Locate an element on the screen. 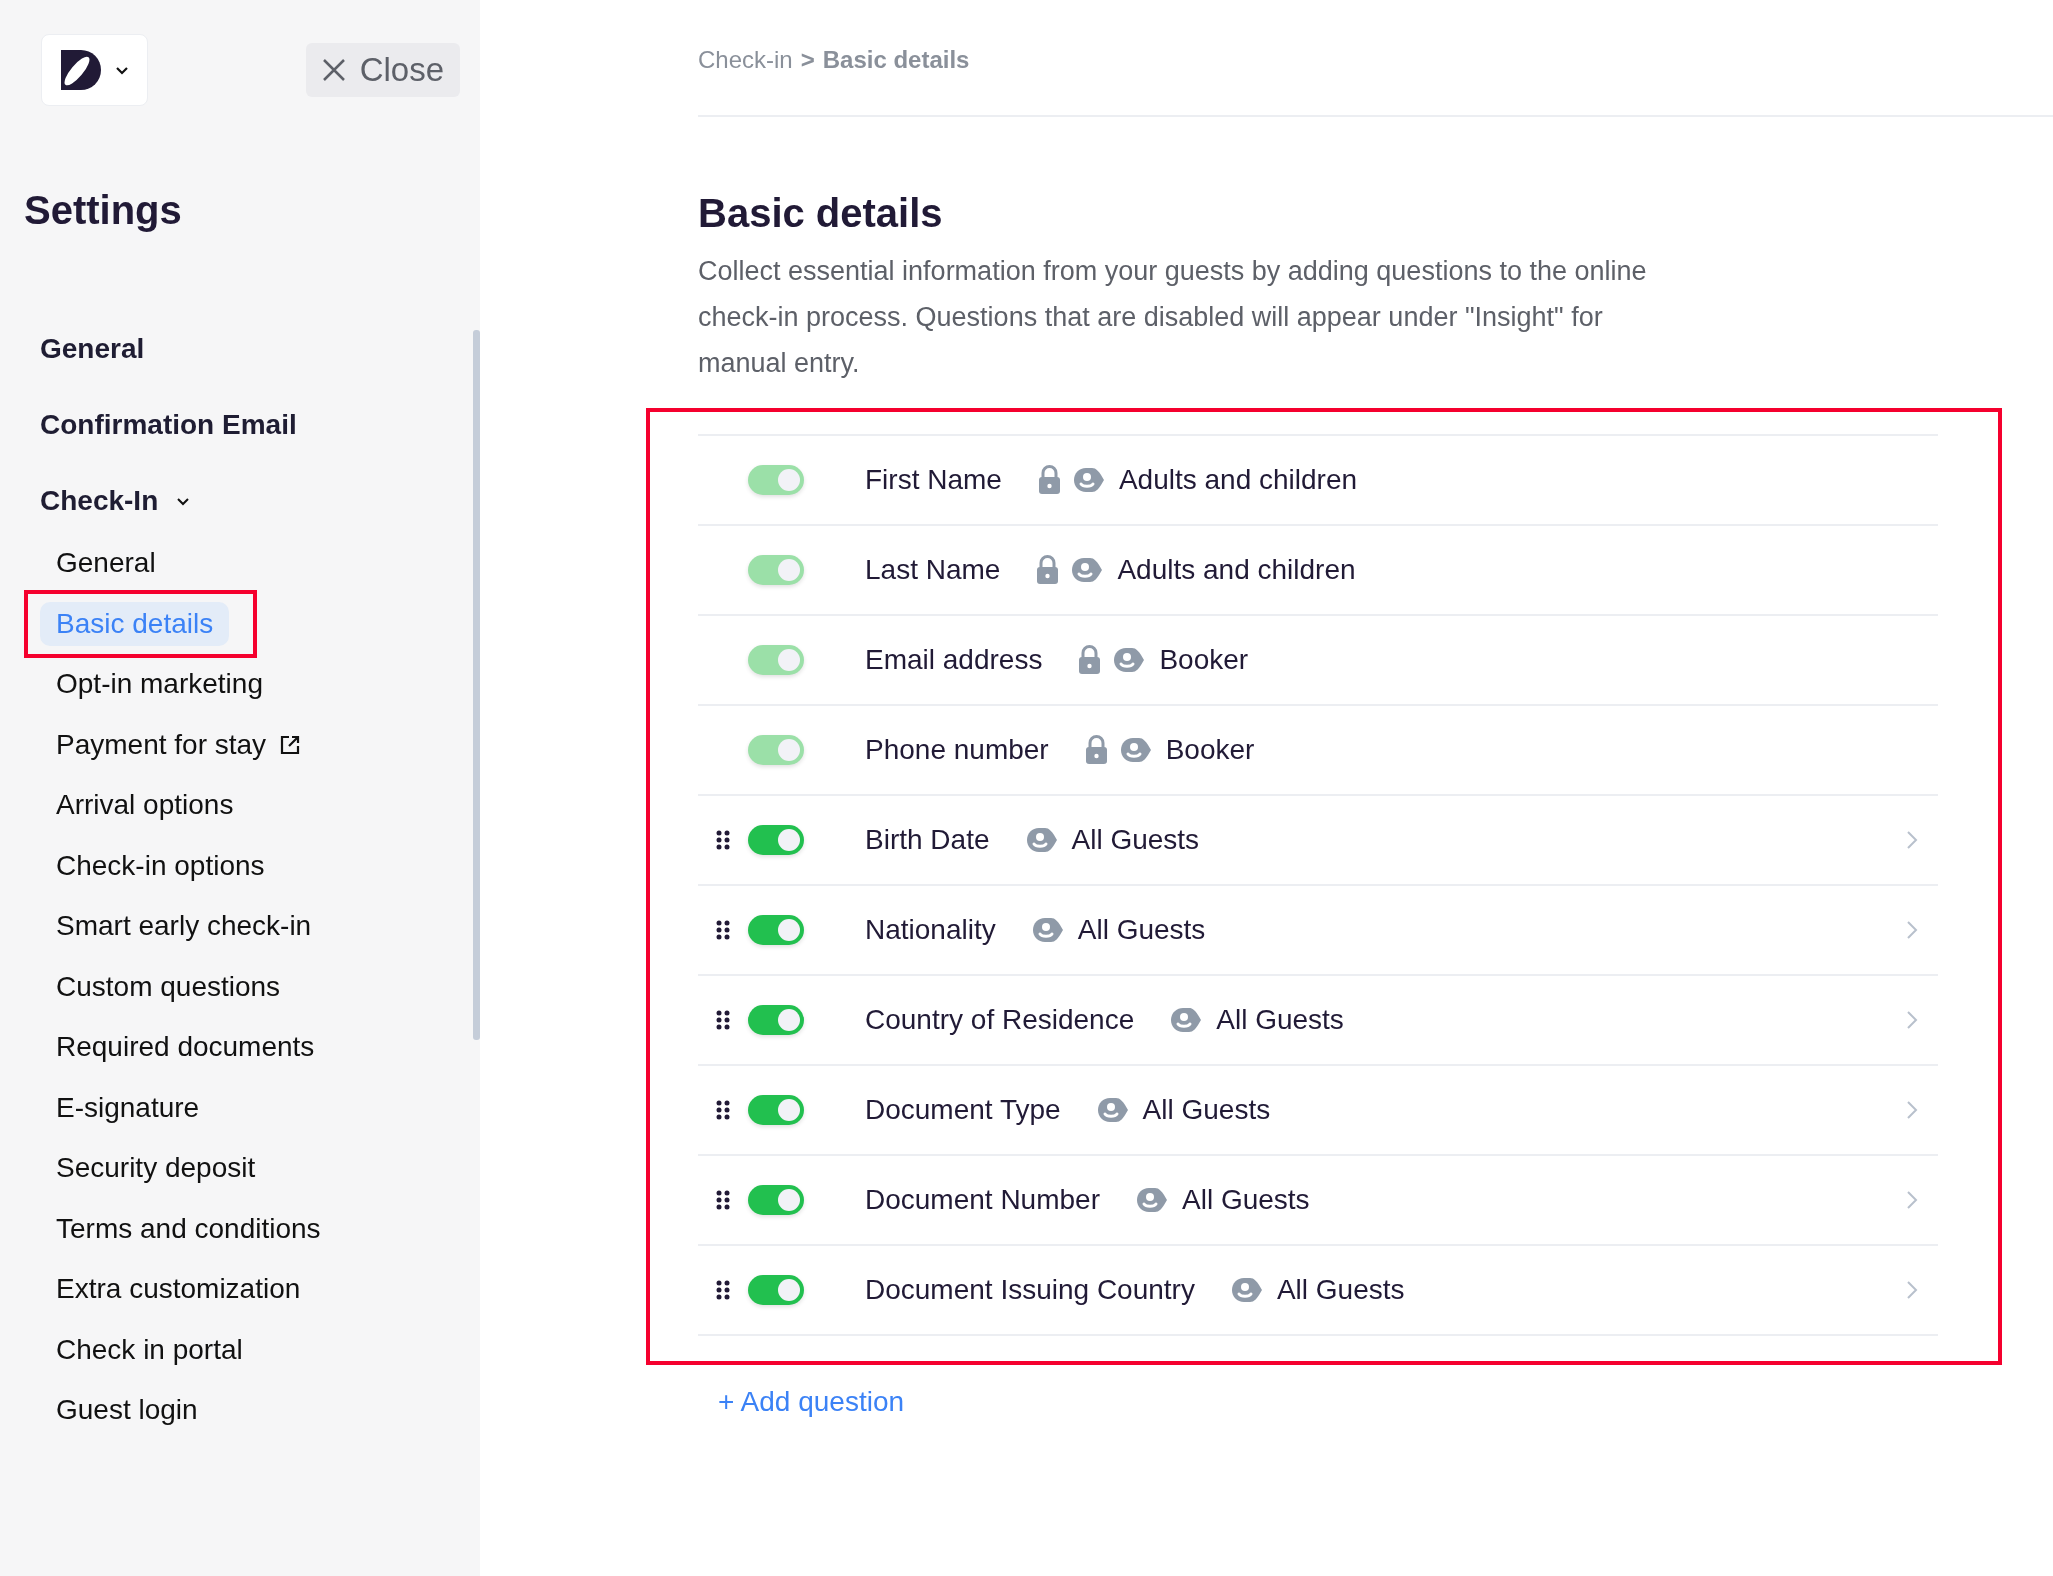  question-label: Last Name is located at coordinates (933, 570).